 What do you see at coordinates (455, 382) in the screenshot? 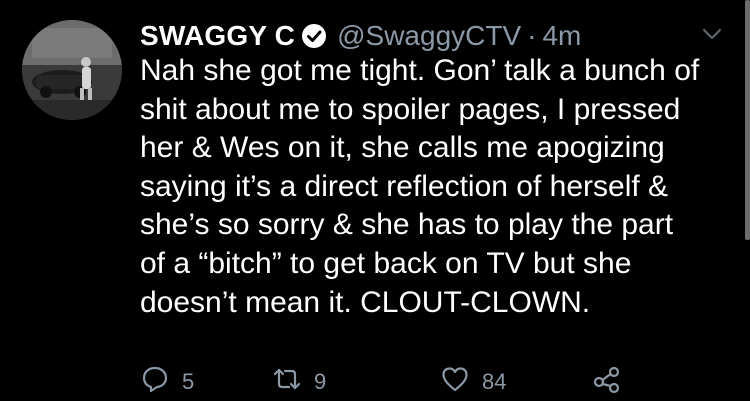
I see `heart-icon` at bounding box center [455, 382].